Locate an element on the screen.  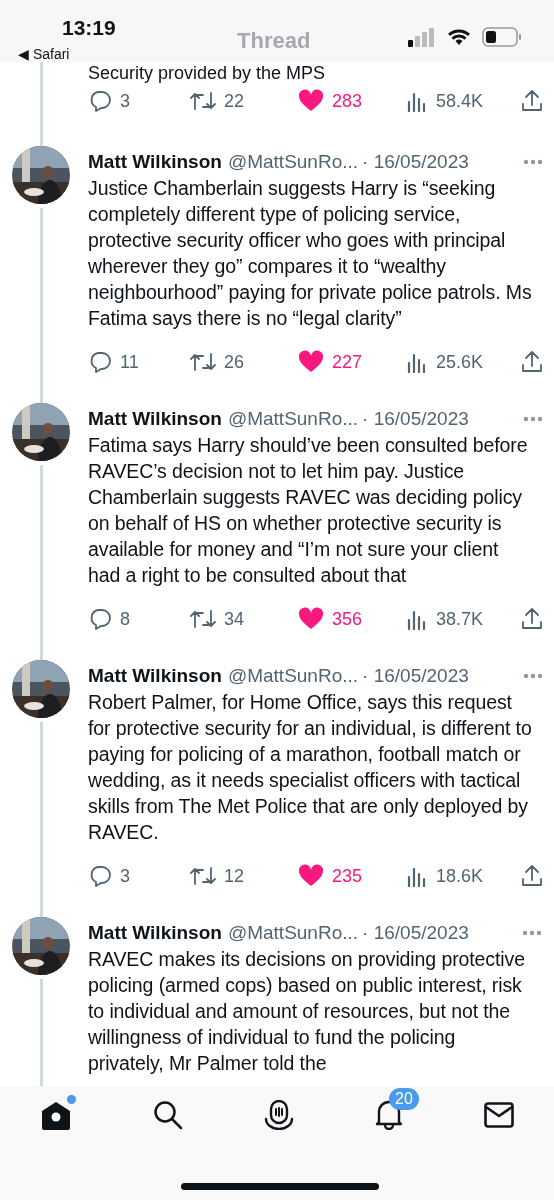
back-to-app-link: ◀ Safari is located at coordinates (44, 54).